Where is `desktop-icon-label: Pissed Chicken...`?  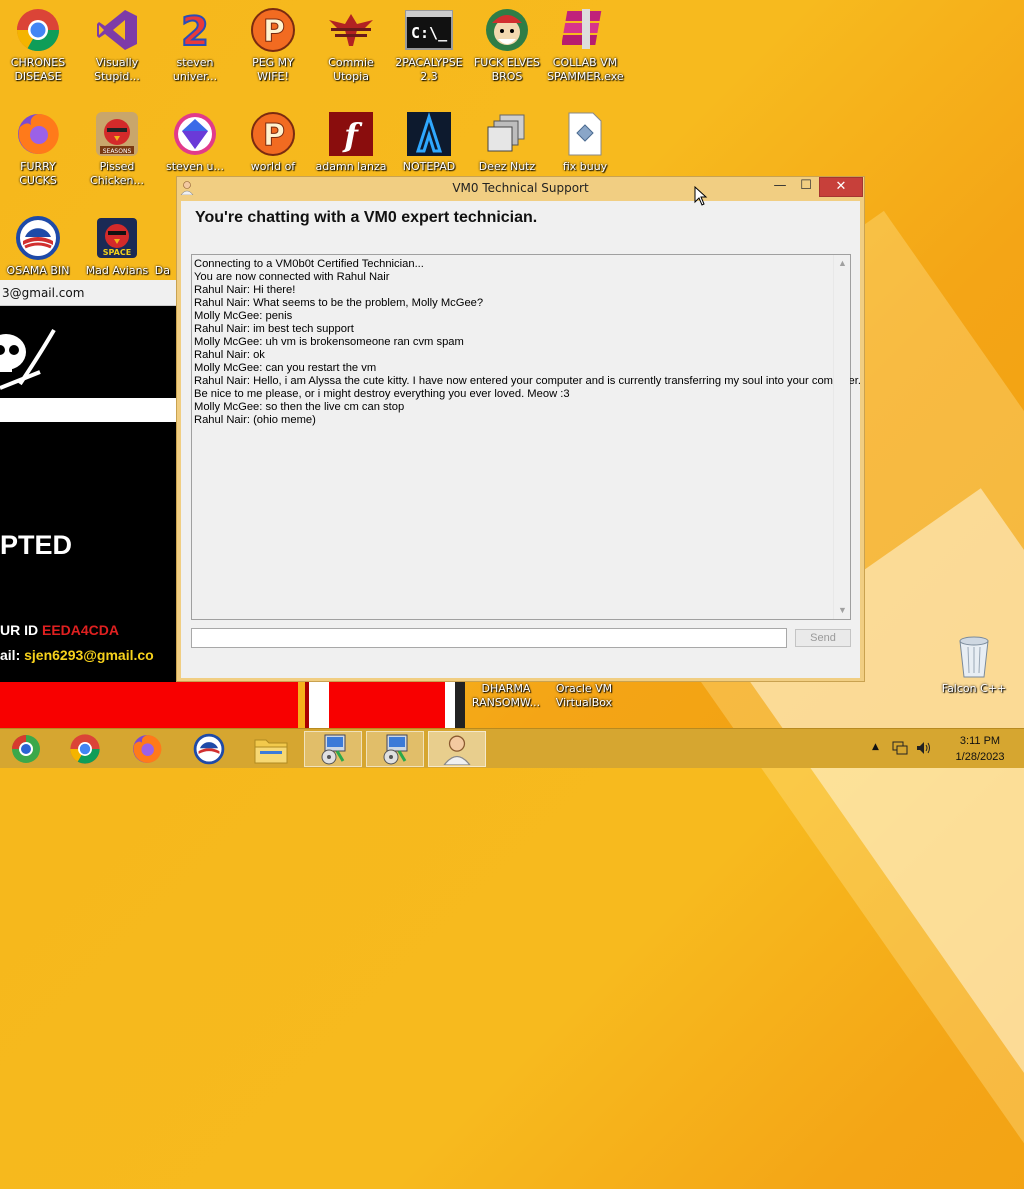 desktop-icon-label: Pissed Chicken... is located at coordinates (117, 173).